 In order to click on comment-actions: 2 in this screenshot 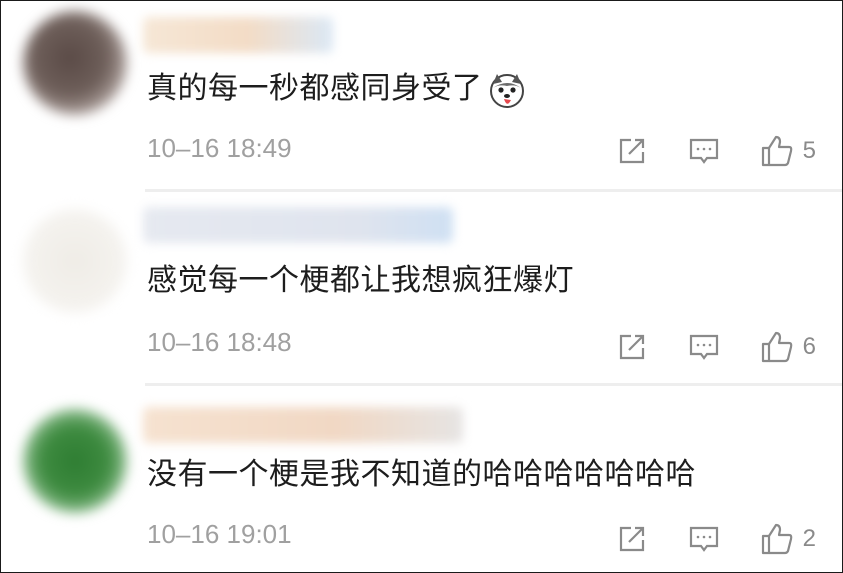, I will do `click(696, 539)`.